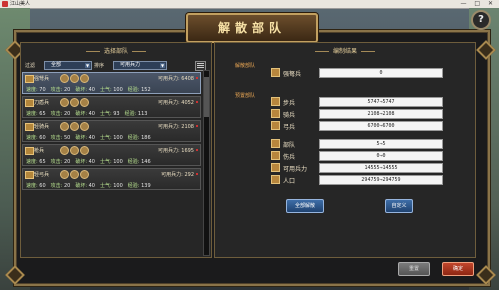 This screenshot has width=499, height=290. Describe the element at coordinates (458, 269) in the screenshot. I see `confirm-button: 确定` at that location.